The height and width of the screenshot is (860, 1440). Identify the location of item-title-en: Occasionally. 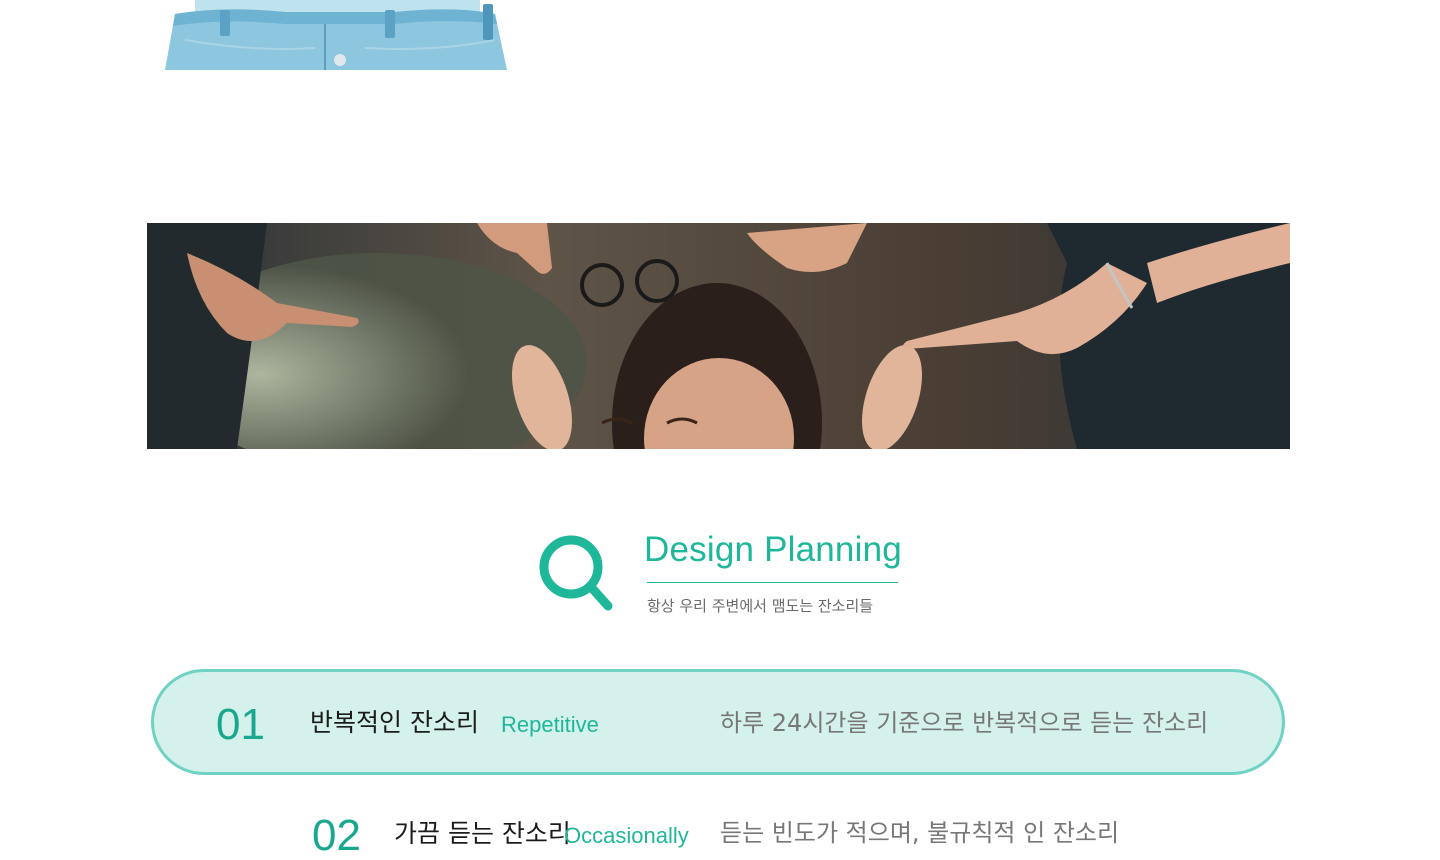
(626, 835).